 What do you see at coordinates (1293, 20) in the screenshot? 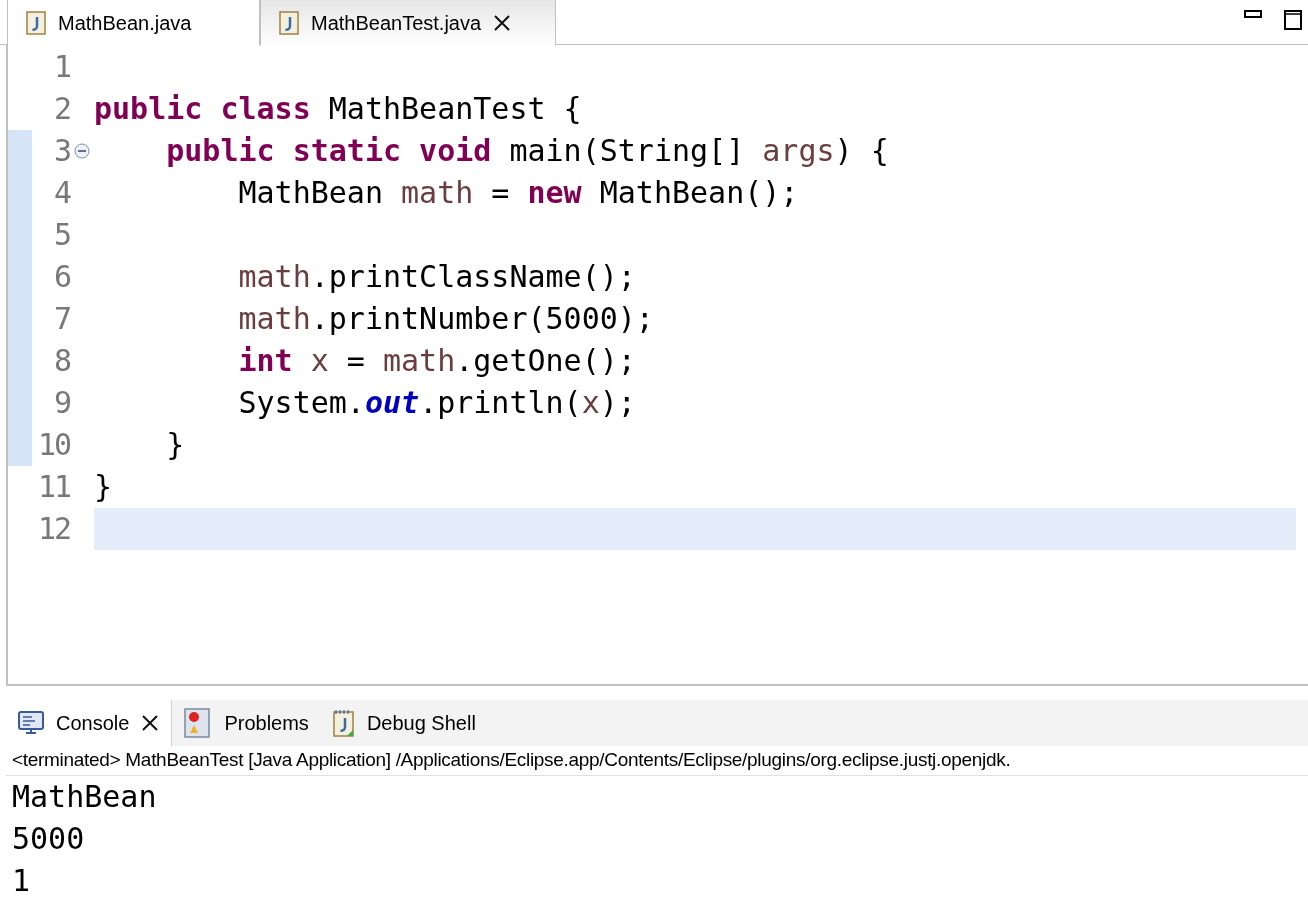
I see `maximize-icon` at bounding box center [1293, 20].